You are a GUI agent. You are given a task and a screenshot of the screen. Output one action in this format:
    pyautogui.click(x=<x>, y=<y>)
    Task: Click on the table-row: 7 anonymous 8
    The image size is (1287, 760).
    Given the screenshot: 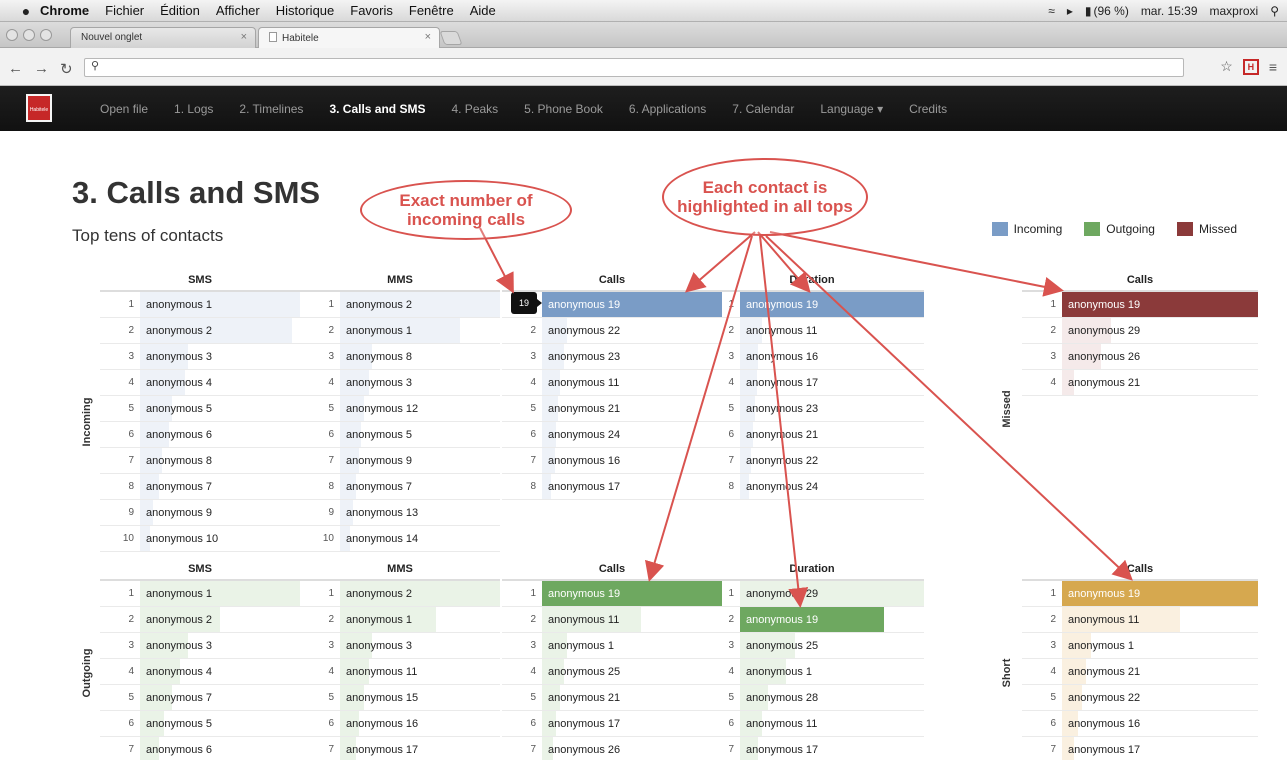 What is the action you would take?
    pyautogui.click(x=200, y=461)
    